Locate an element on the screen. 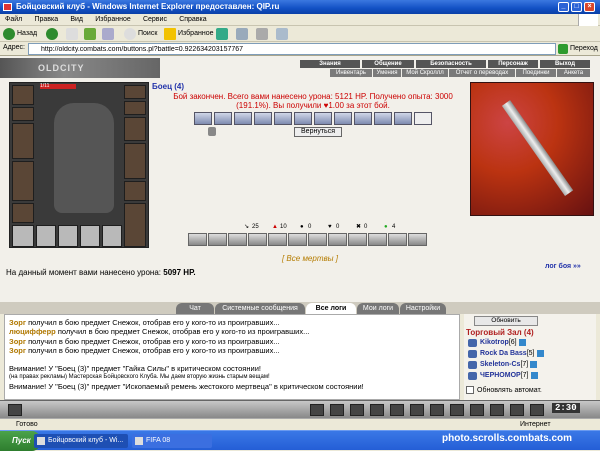 This screenshot has height=451, width=600. menu-edit: Правка is located at coordinates (46, 19).